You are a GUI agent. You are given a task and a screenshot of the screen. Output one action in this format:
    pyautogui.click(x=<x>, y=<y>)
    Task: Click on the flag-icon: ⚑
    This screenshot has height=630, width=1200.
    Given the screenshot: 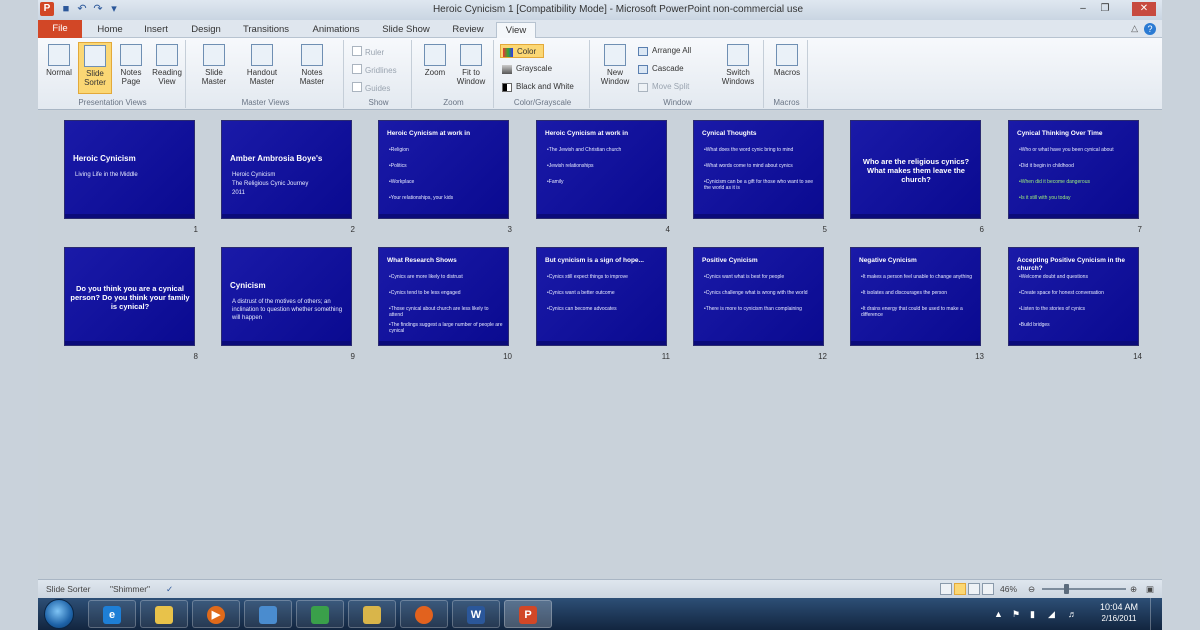 What is the action you would take?
    pyautogui.click(x=1016, y=614)
    